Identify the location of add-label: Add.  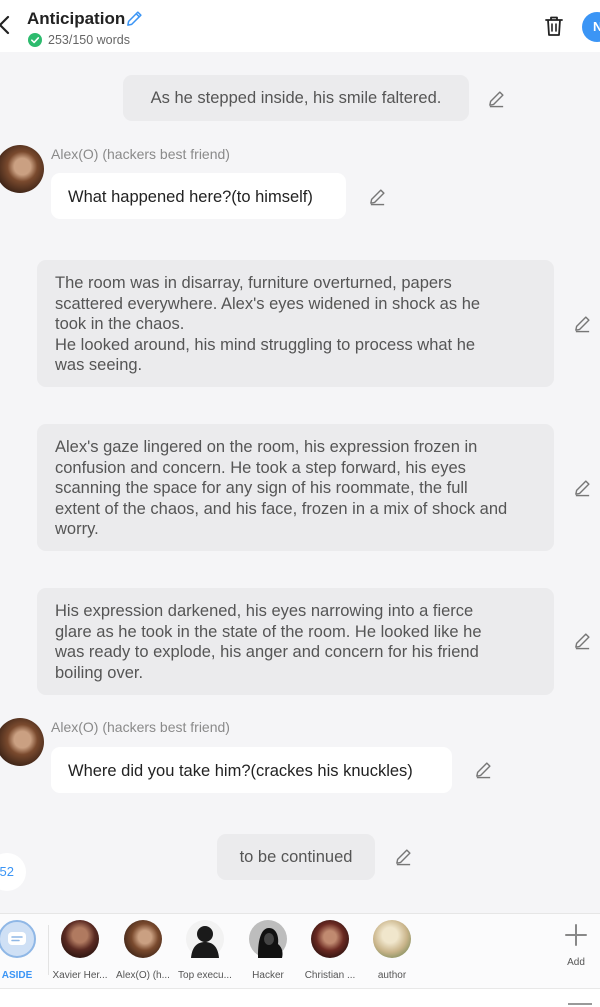
(576, 962).